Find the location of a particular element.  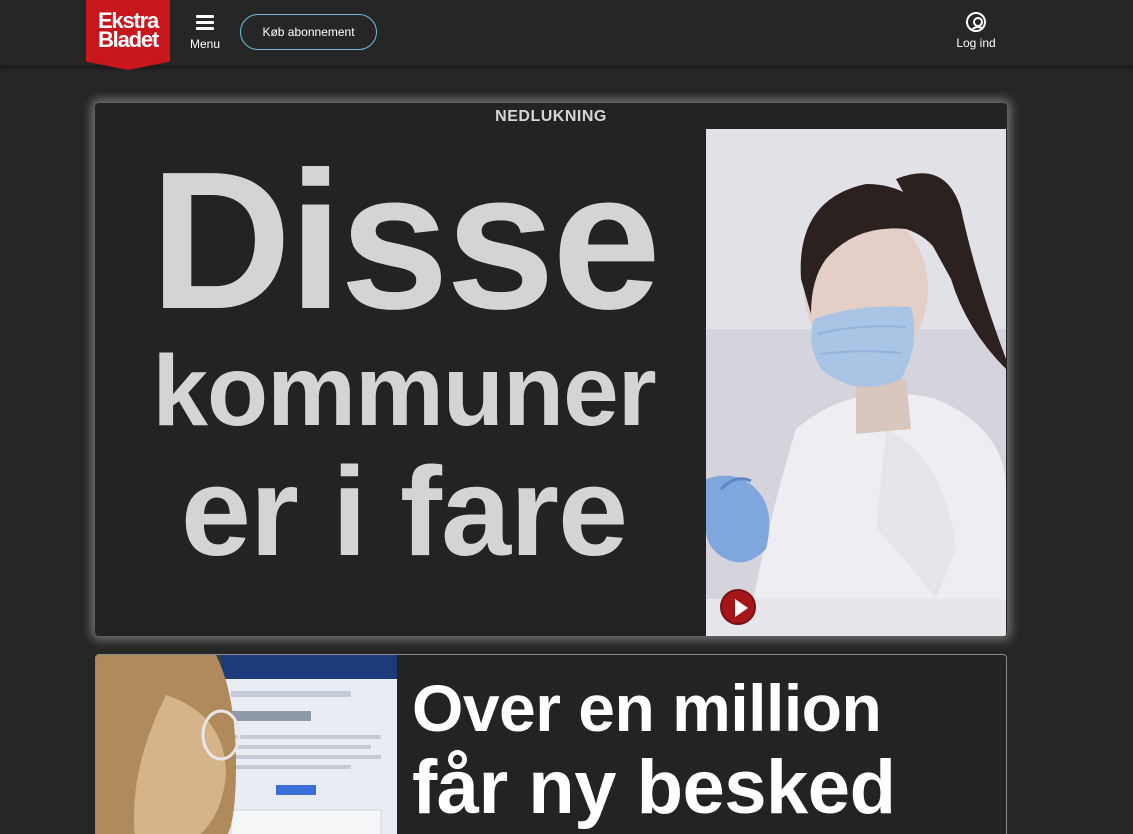

headline-line-2: får ny besked is located at coordinates (654, 787).